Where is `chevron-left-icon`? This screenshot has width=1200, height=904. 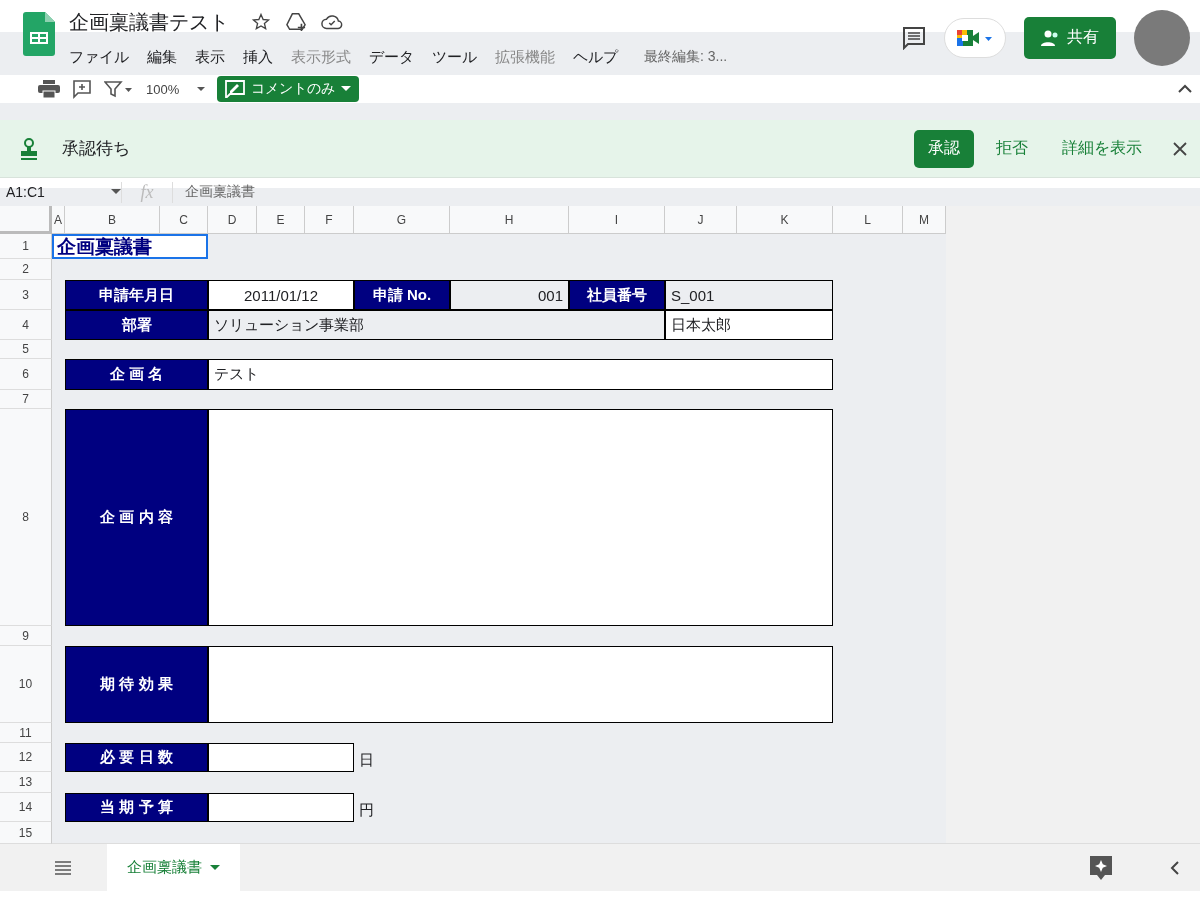 chevron-left-icon is located at coordinates (1175, 867).